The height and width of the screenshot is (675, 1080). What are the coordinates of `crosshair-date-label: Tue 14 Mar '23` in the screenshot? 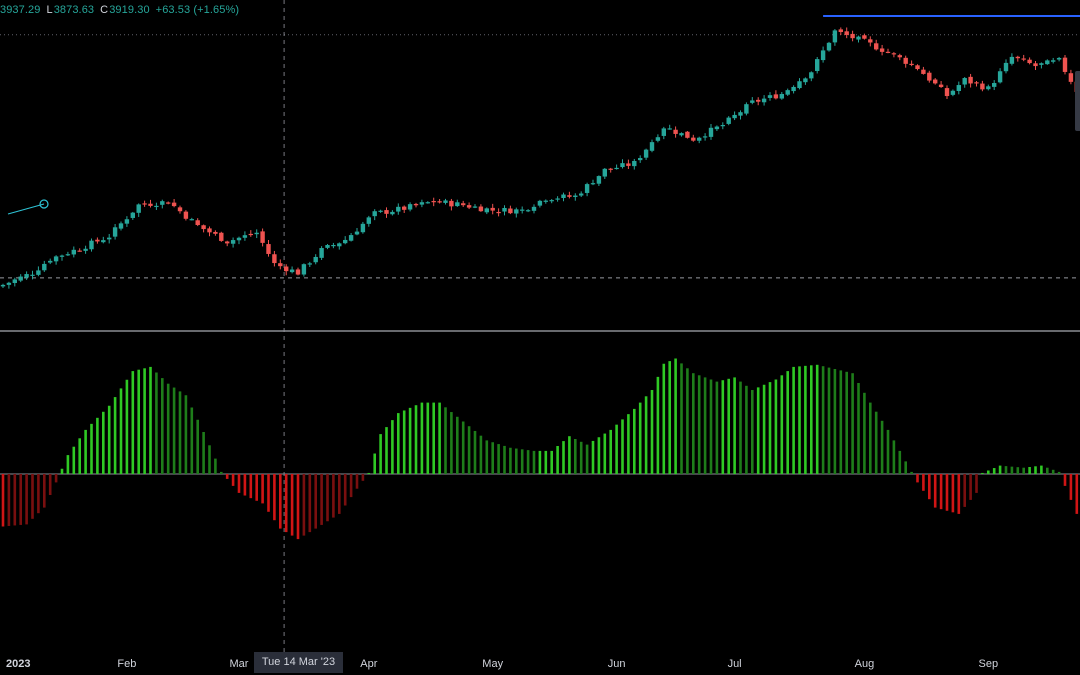 It's located at (298, 662).